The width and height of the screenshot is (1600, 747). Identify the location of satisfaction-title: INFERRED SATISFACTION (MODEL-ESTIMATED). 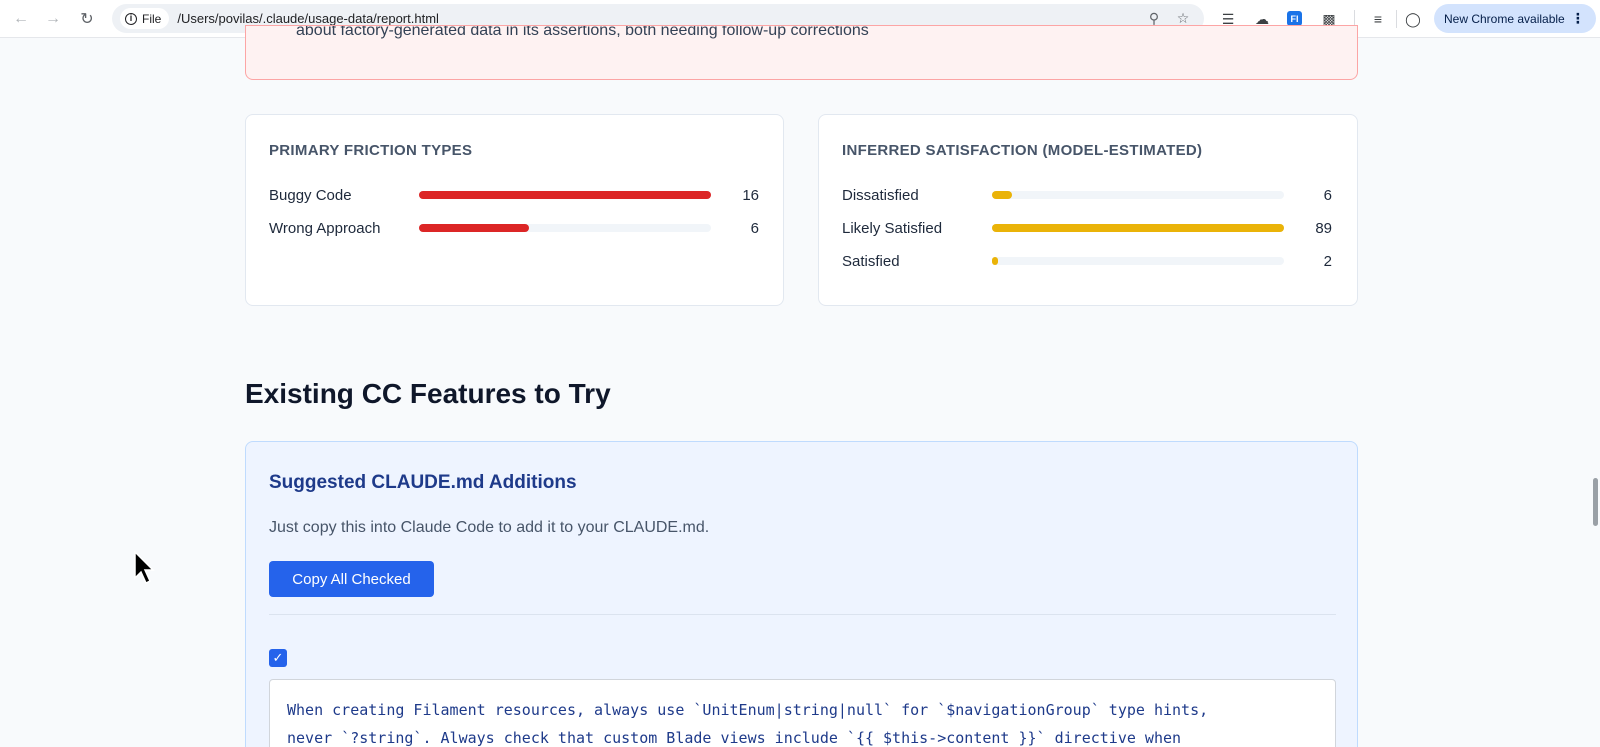
(1022, 150).